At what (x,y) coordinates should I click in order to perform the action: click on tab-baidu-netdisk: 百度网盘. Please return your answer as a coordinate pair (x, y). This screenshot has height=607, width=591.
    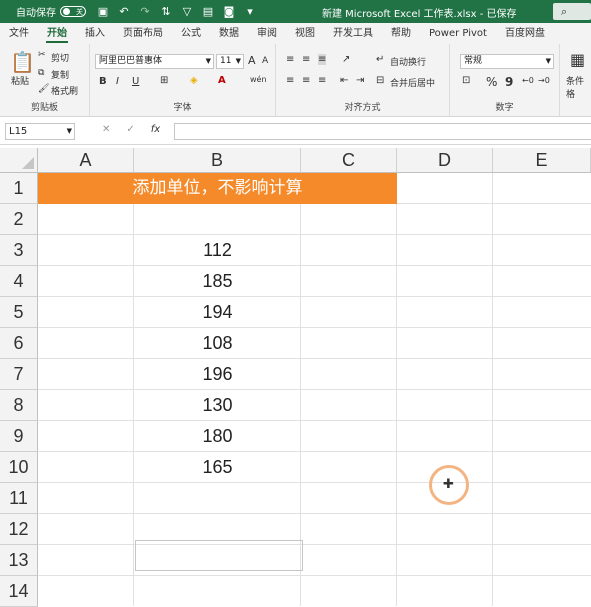
    Looking at the image, I should click on (525, 33).